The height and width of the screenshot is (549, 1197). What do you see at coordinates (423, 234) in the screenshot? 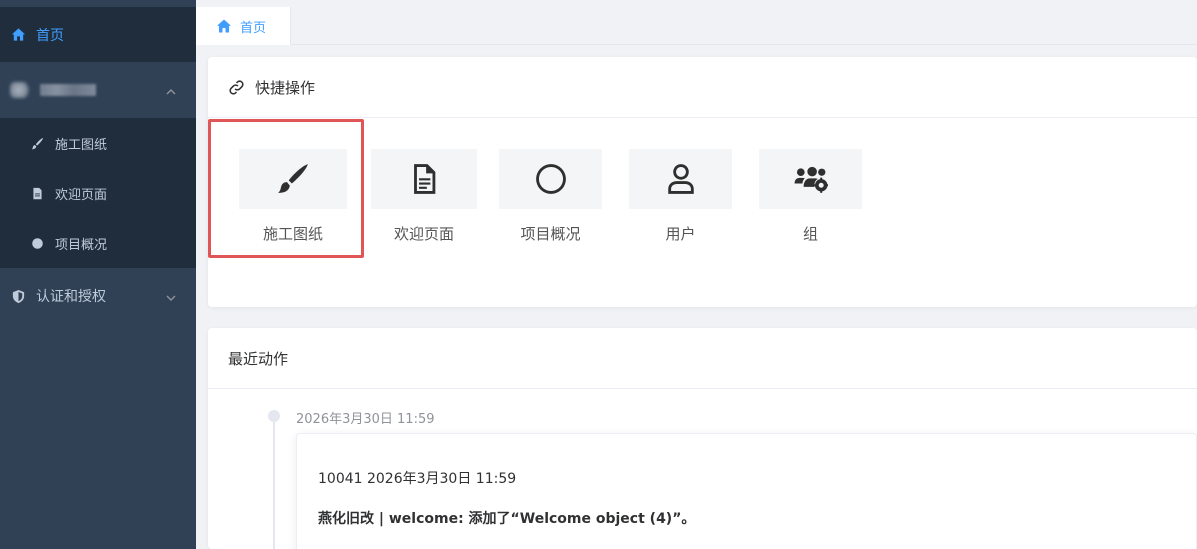
I see `shortcut-label: 欢迎页面` at bounding box center [423, 234].